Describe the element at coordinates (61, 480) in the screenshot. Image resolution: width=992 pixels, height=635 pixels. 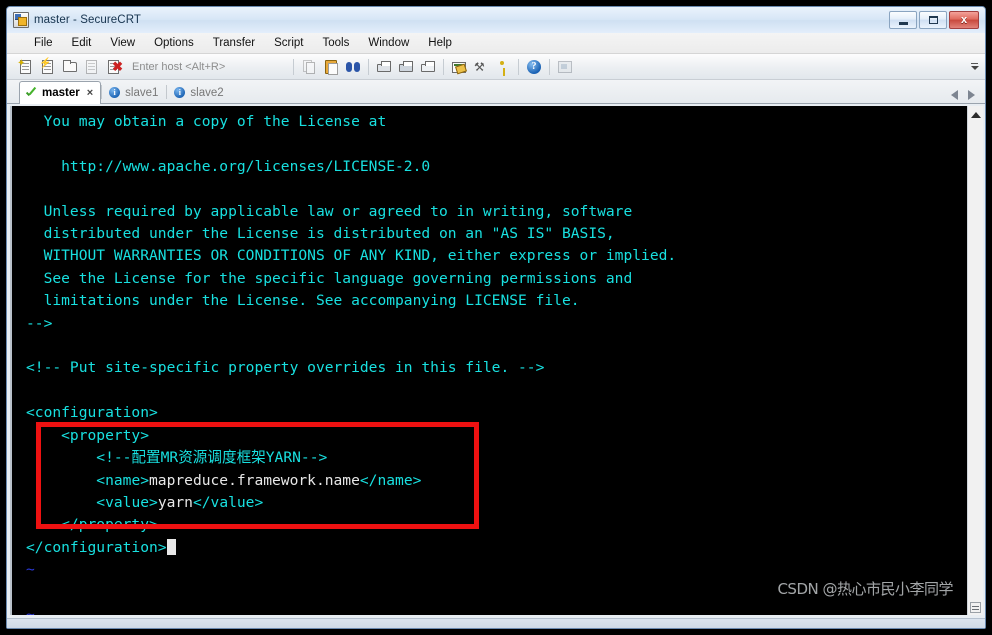
I see `name-indent` at that location.